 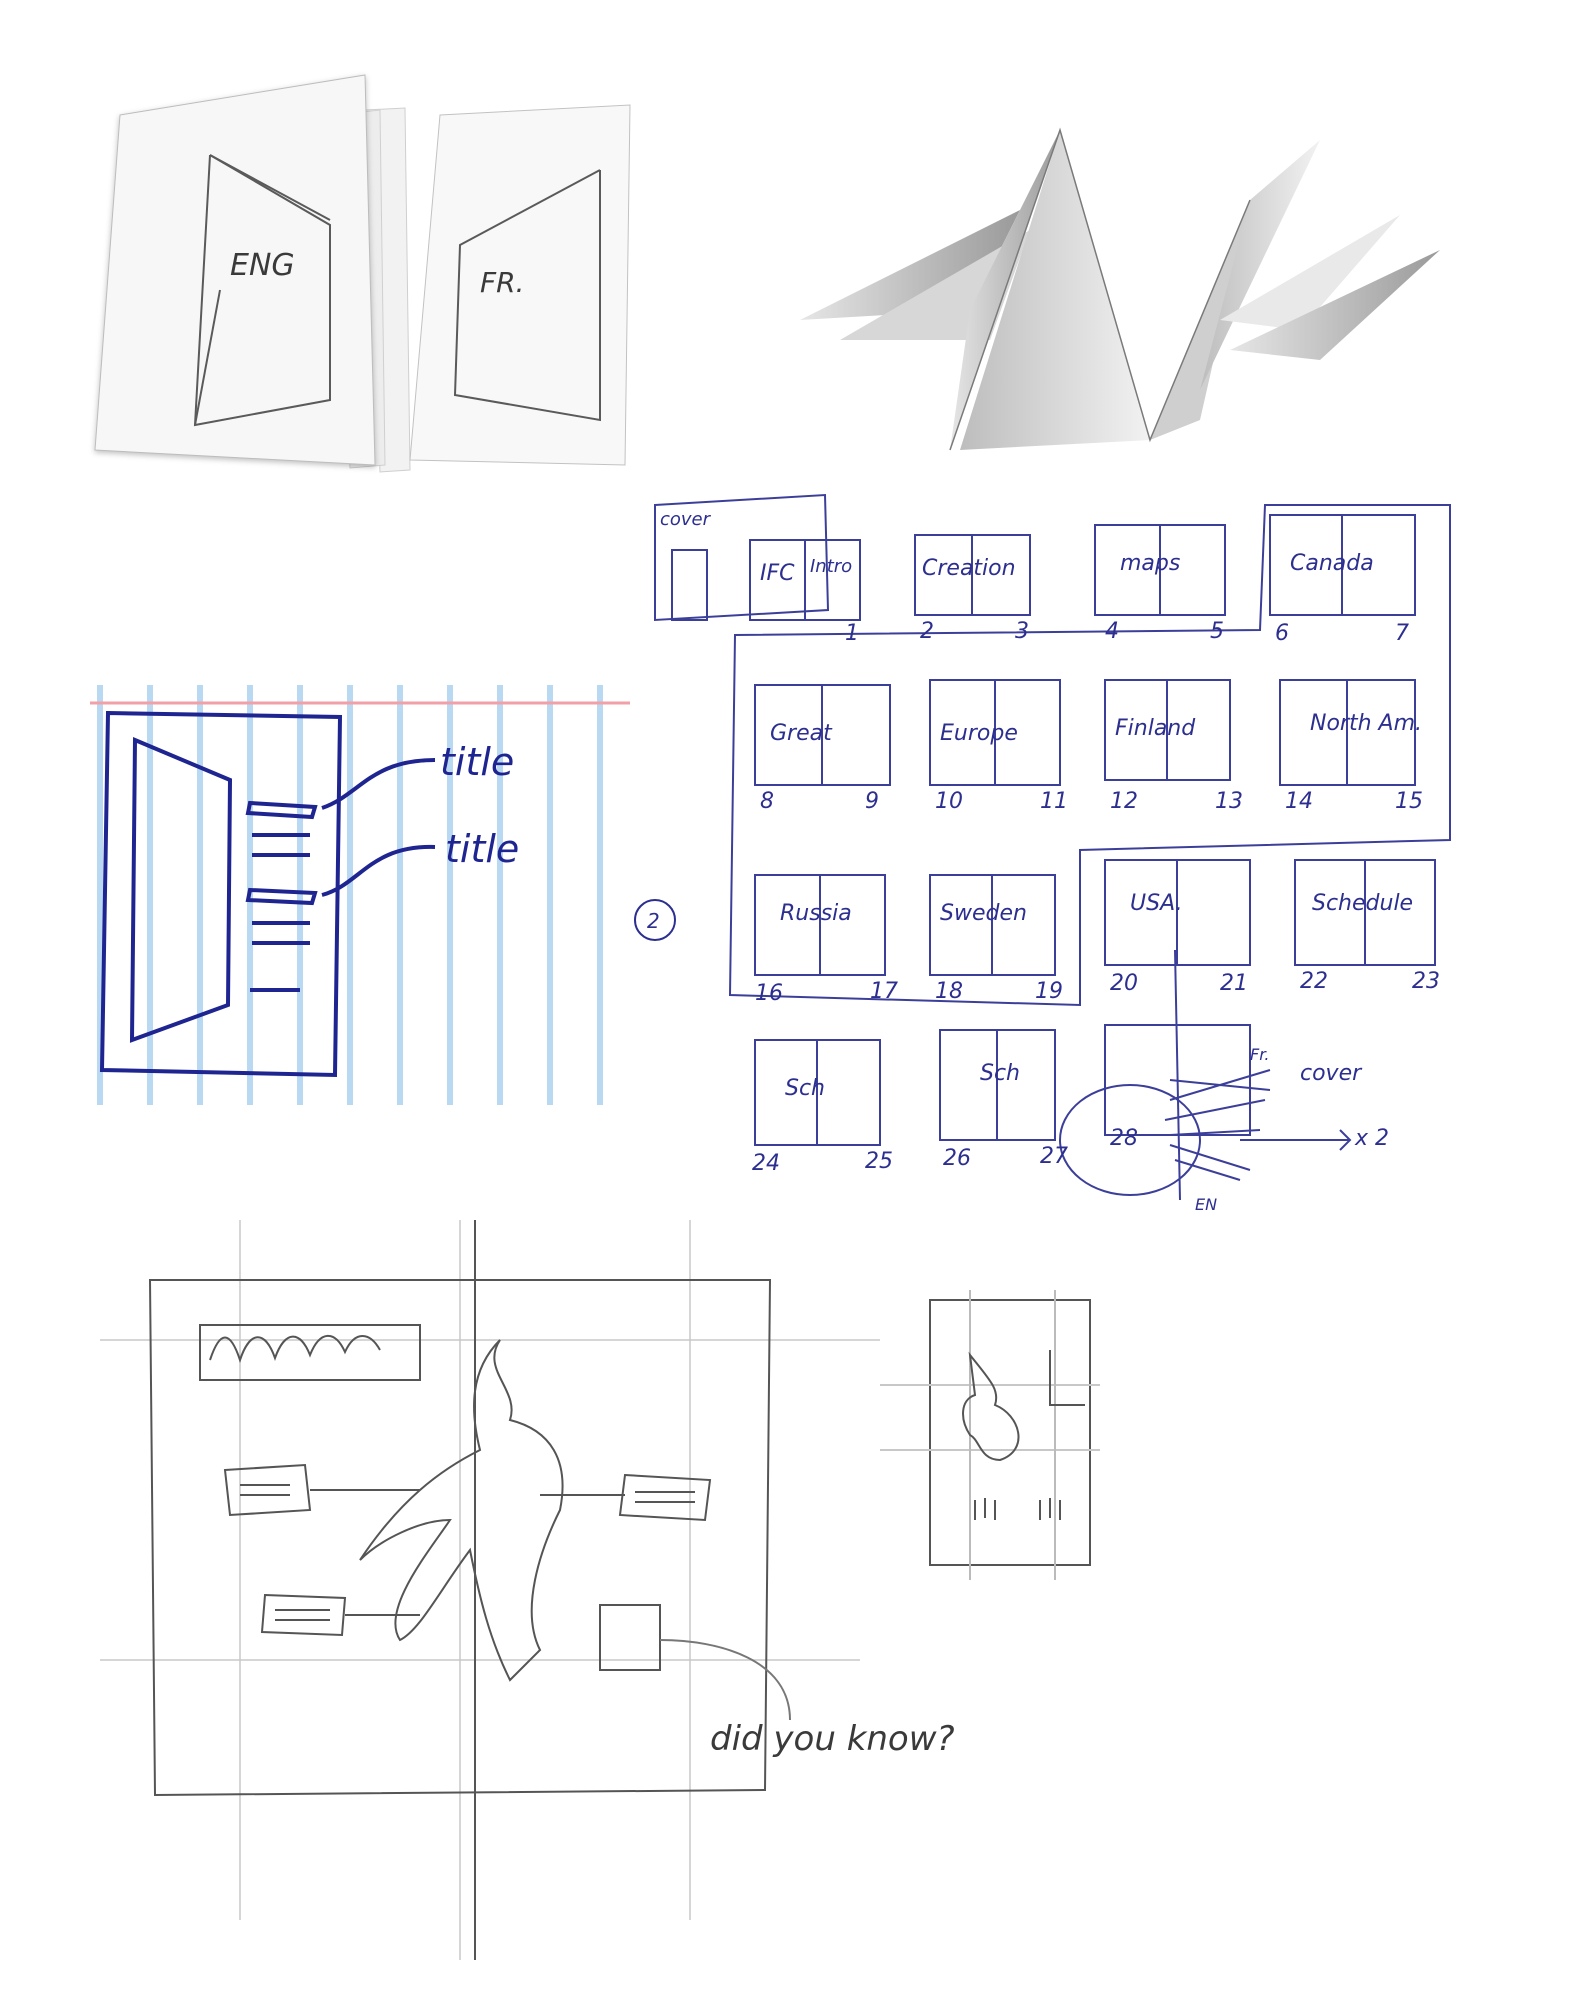 I want to click on svg-text: Creation, so click(x=969, y=568).